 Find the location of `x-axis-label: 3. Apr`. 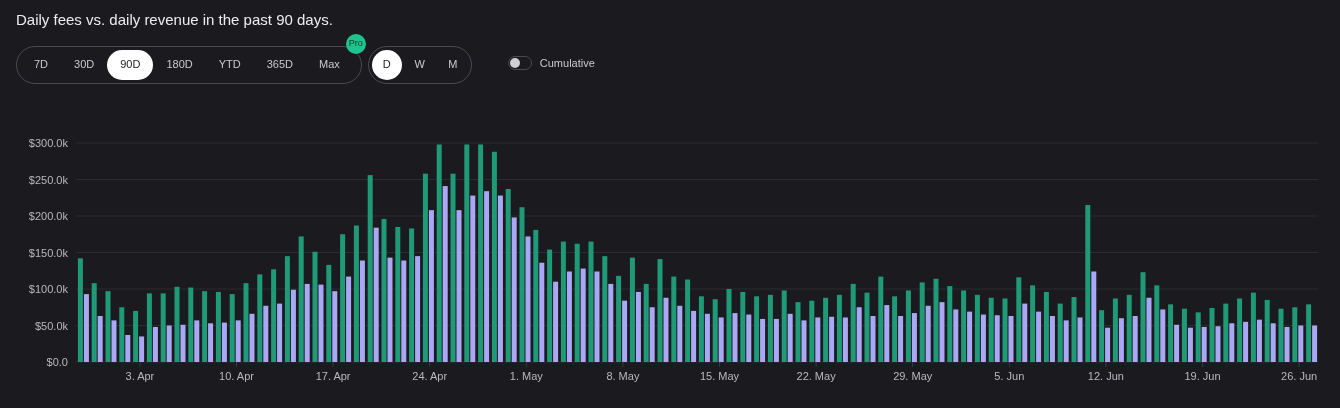

x-axis-label: 3. Apr is located at coordinates (140, 375).